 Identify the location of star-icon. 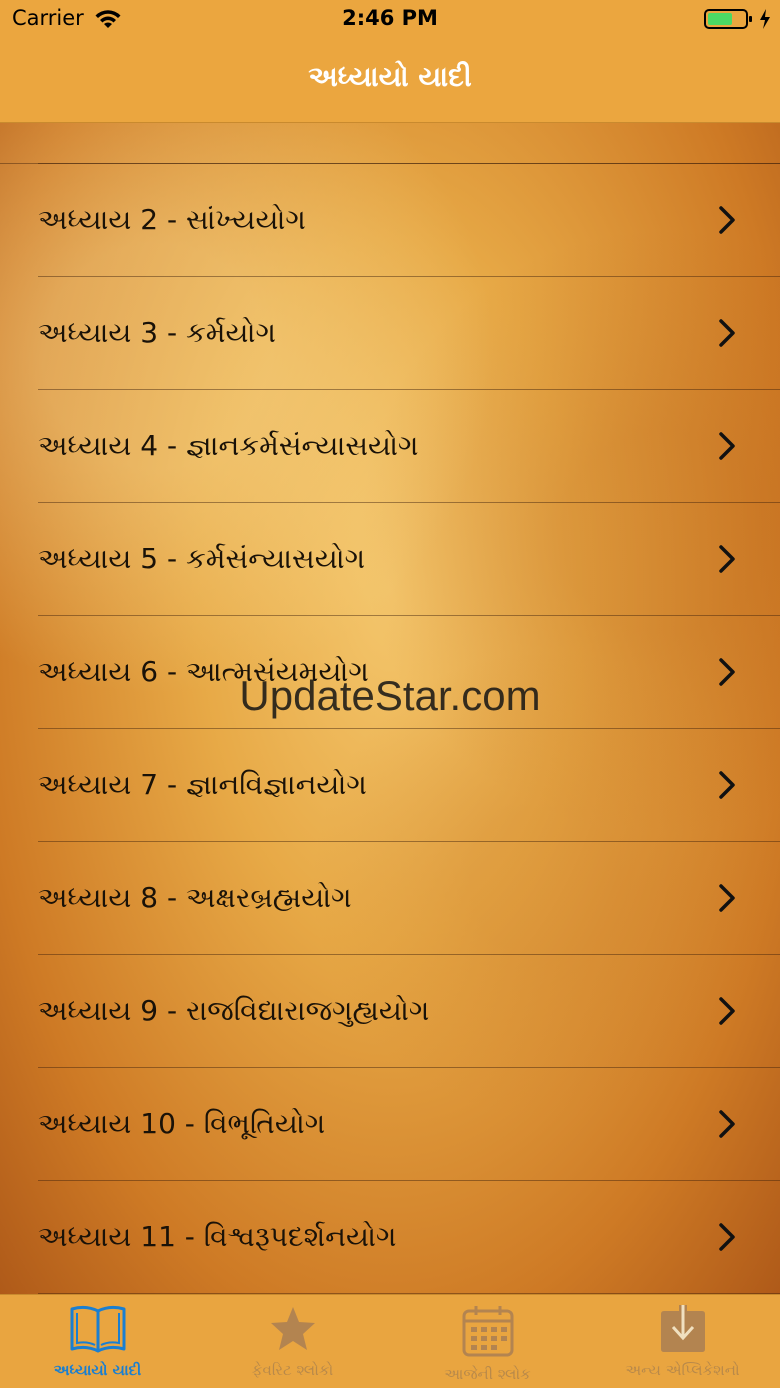
(292, 1328).